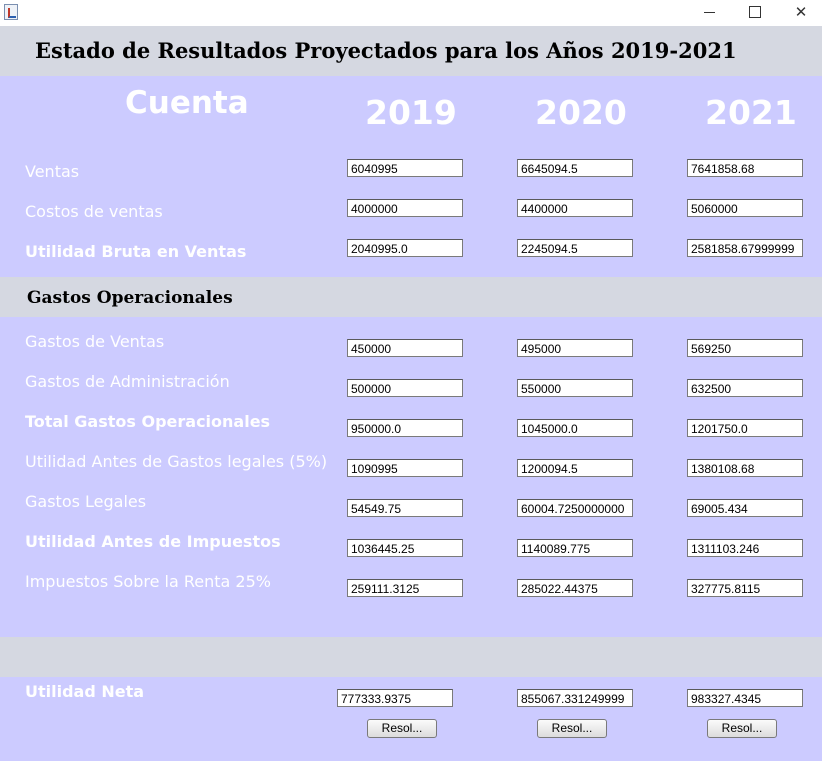 This screenshot has width=822, height=761. What do you see at coordinates (148, 581) in the screenshot?
I see `label-impuestos-renta: Impuestos Sobre la Renta 25%` at bounding box center [148, 581].